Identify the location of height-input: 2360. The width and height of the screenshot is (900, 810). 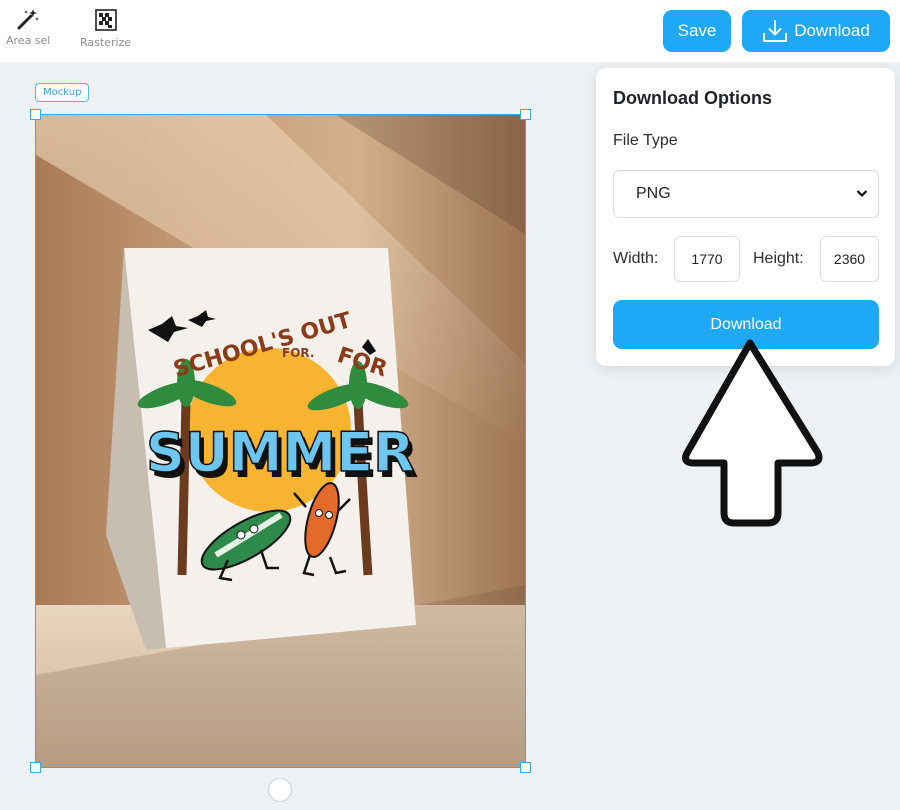
(849, 259).